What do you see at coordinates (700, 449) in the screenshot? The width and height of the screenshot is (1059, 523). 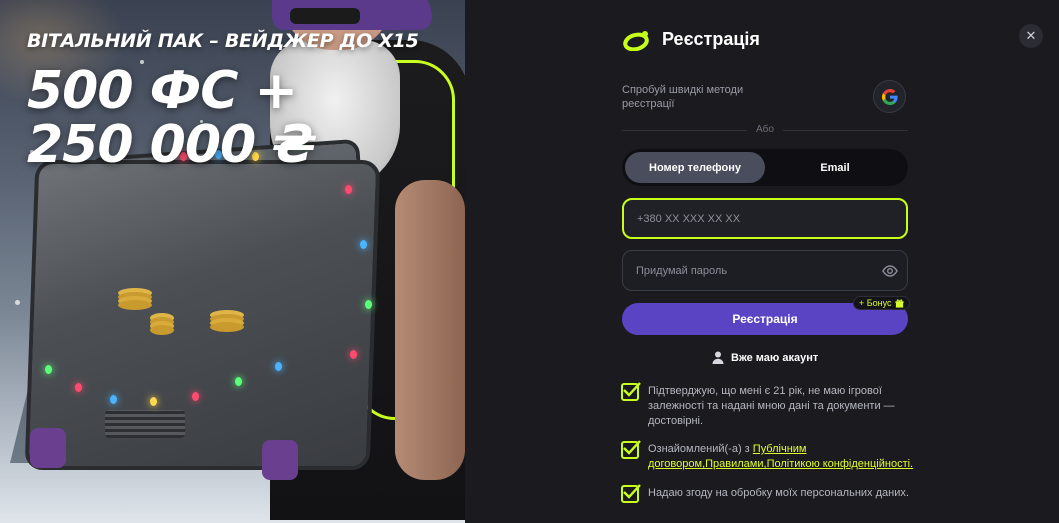 I see `consent-terms-prefix: Ознайомлений(-а) з` at bounding box center [700, 449].